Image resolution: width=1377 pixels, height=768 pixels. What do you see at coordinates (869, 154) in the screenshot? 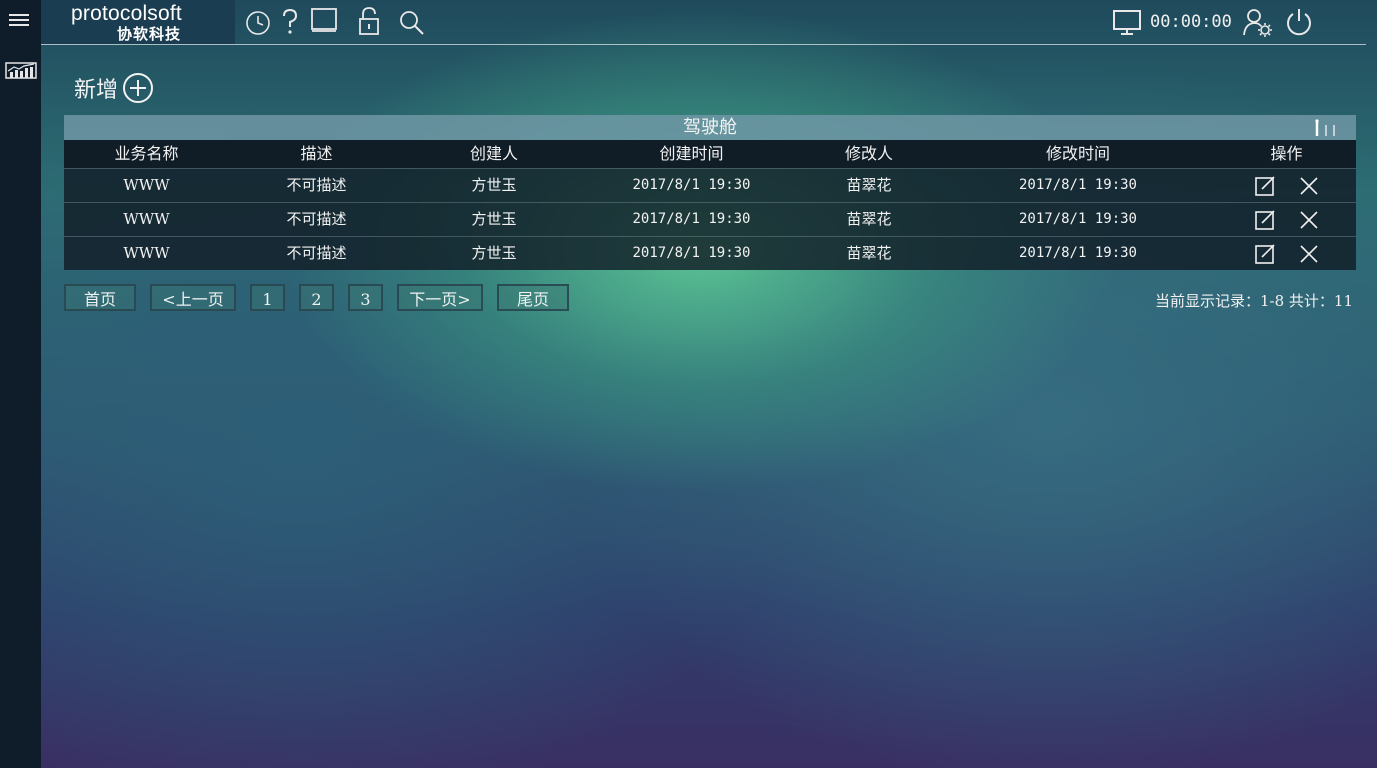
I see `column-header: 修改人` at bounding box center [869, 154].